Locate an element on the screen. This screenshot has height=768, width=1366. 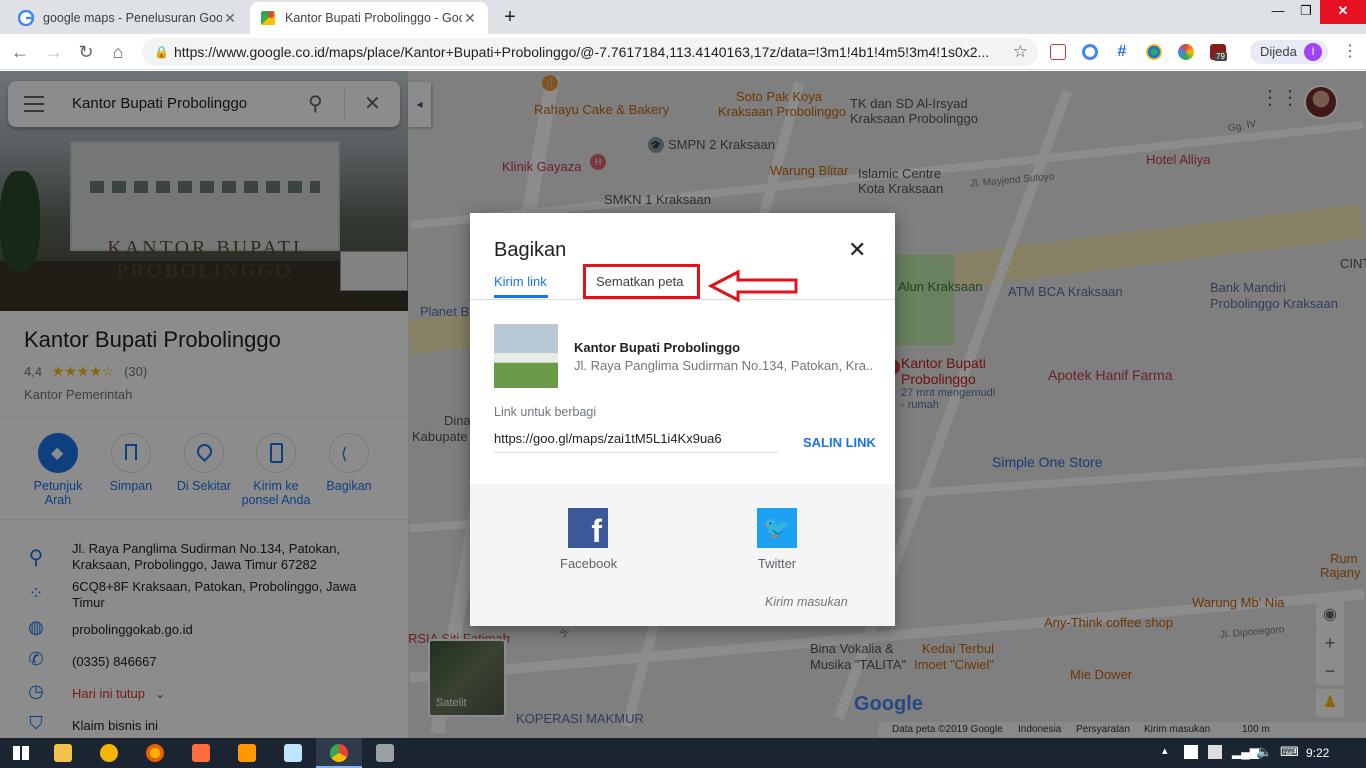
windows-logo-icon is located at coordinates (21, 753).